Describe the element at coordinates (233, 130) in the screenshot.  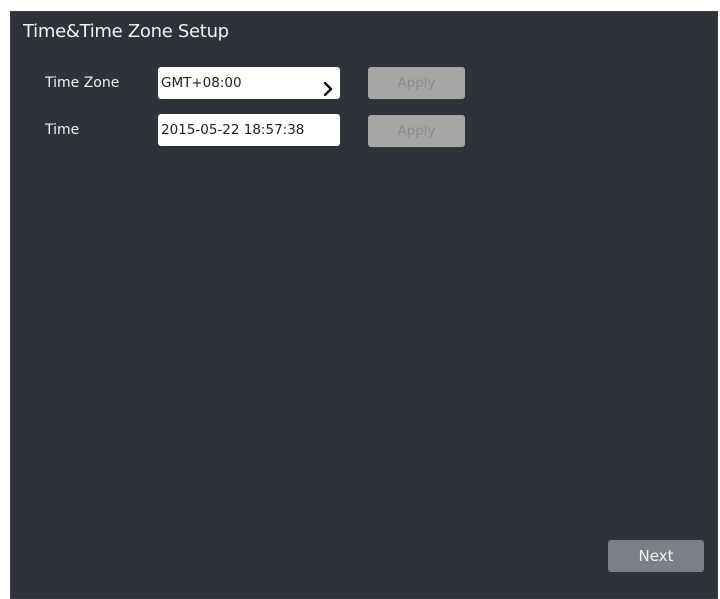
I see `time-value: 2015-05-22 18:57:38` at that location.